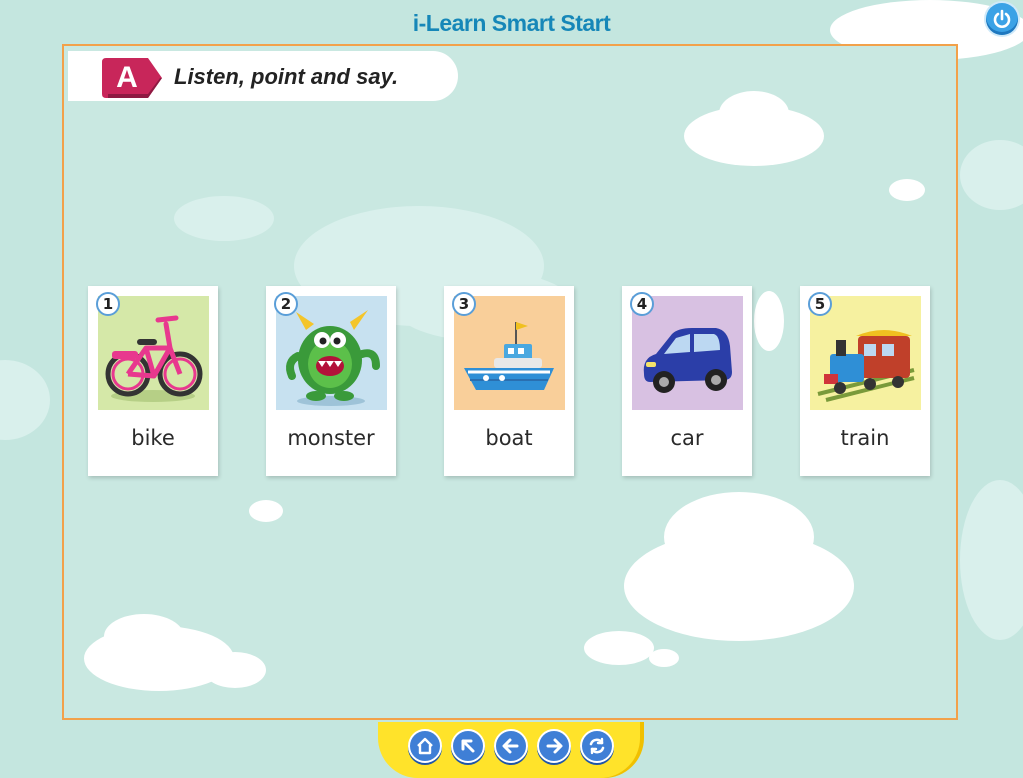 This screenshot has height=778, width=1023. I want to click on flashcard-monster: 2 monster, so click(331, 381).